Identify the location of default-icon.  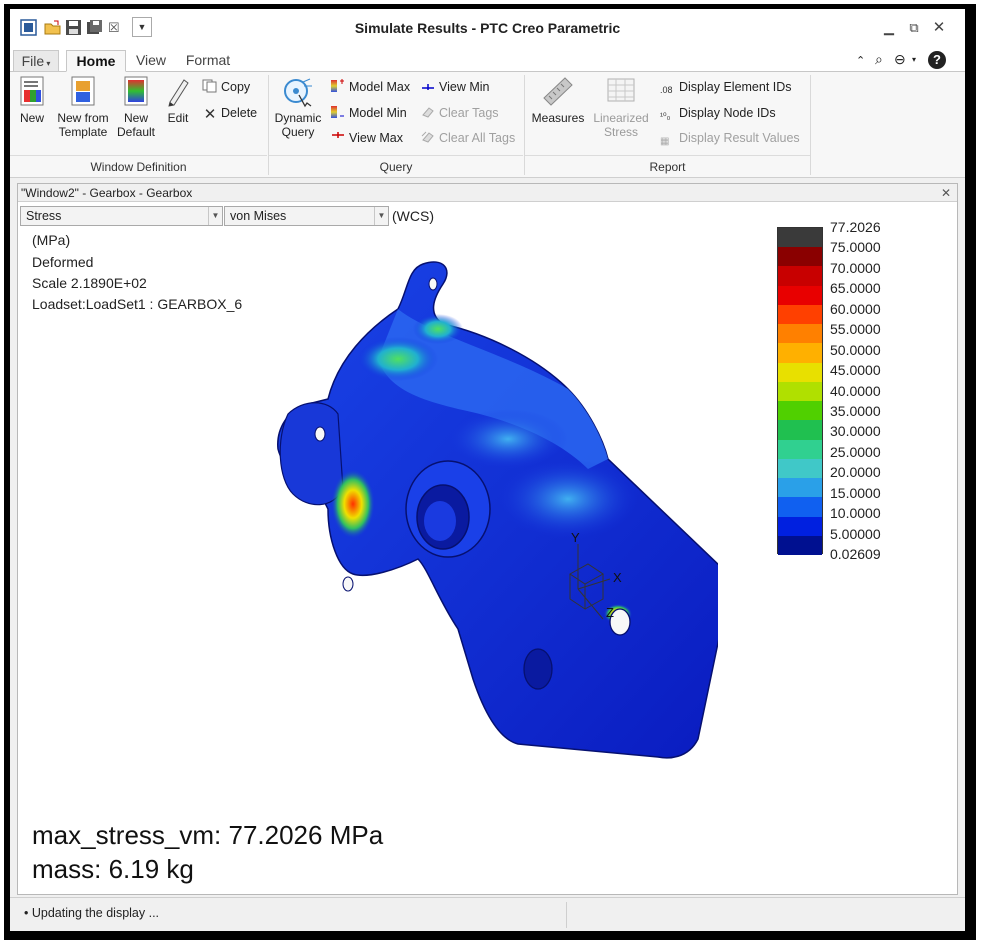
(136, 91).